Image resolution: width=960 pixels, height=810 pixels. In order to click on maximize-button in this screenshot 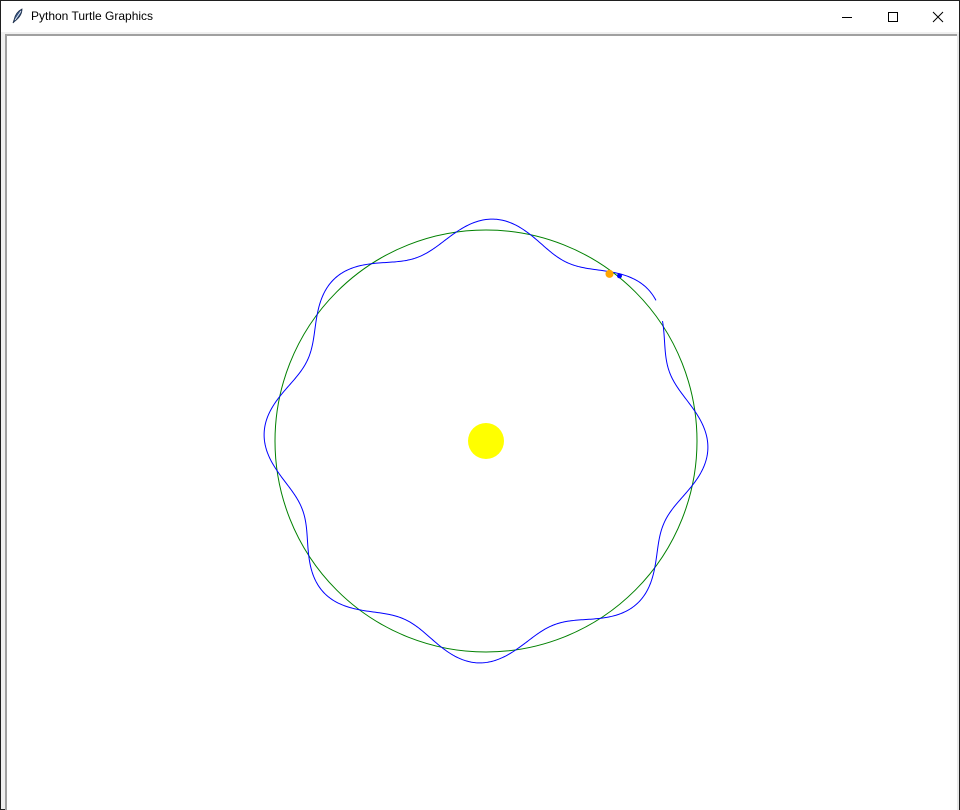, I will do `click(893, 16)`.